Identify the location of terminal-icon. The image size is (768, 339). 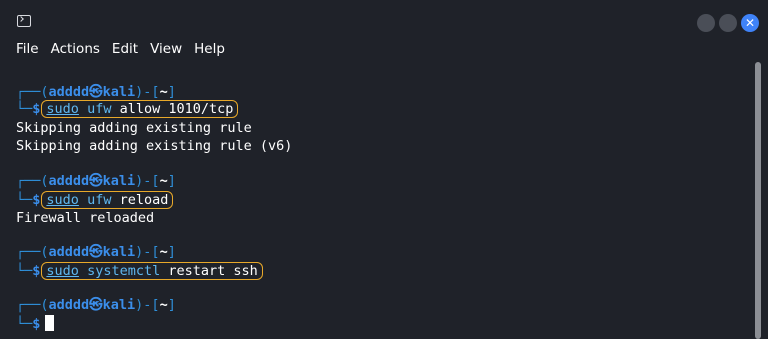
(24, 21).